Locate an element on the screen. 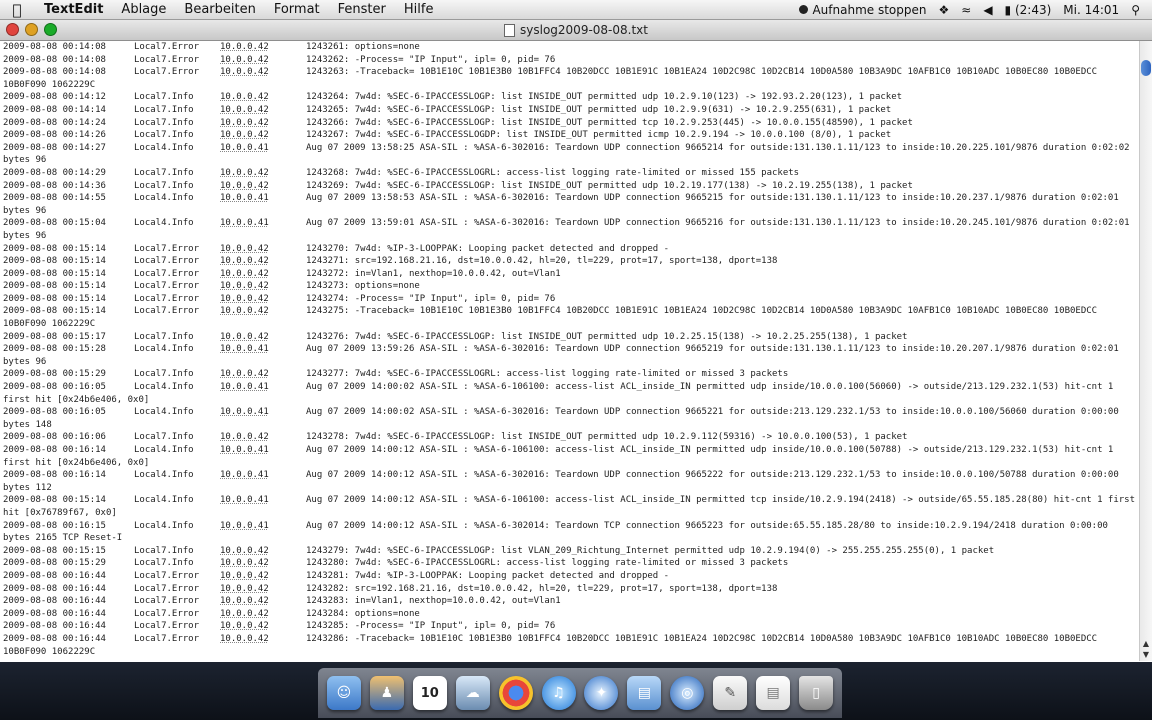 The width and height of the screenshot is (1152, 720). spotlight-icon: ⚲ is located at coordinates (1135, 10).